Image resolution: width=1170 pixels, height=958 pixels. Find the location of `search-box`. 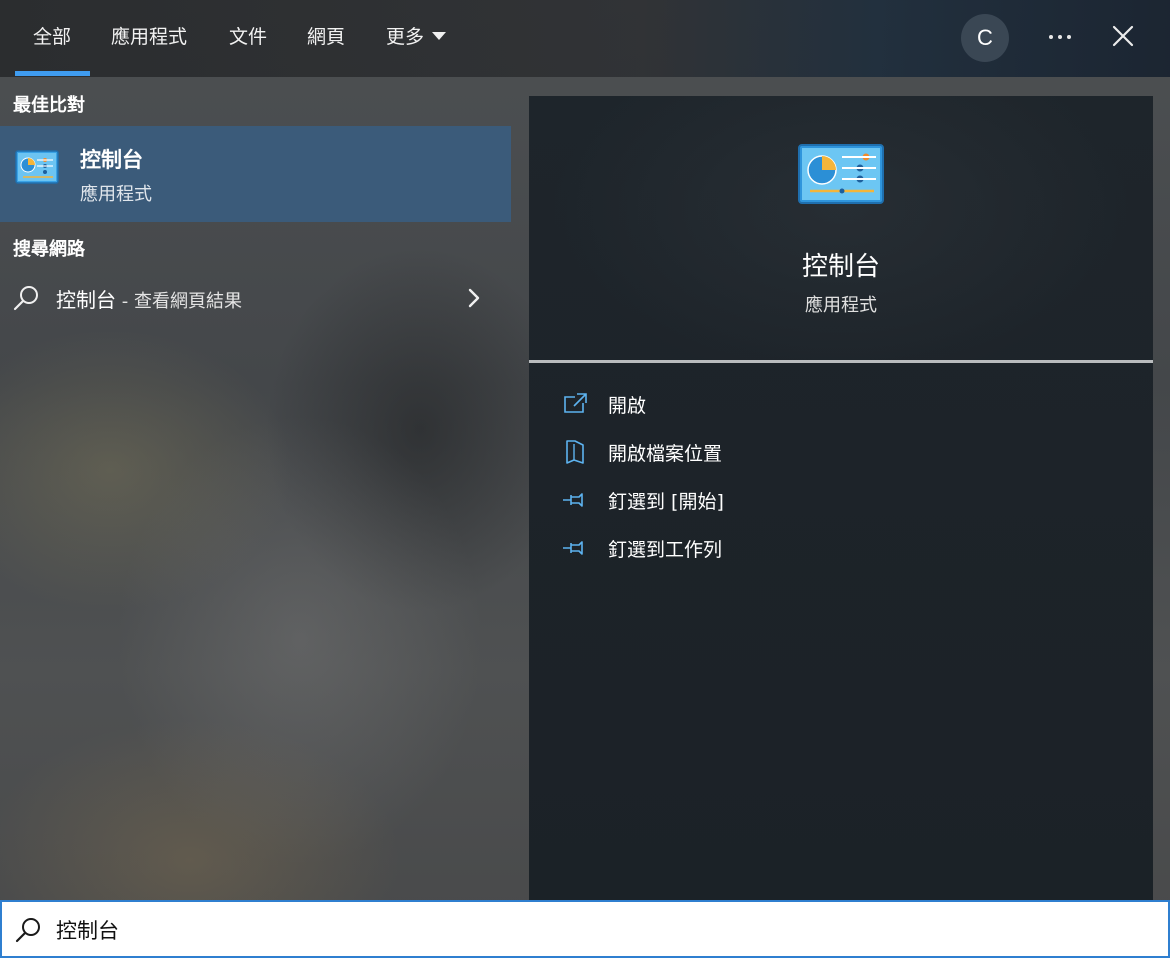

search-box is located at coordinates (585, 929).